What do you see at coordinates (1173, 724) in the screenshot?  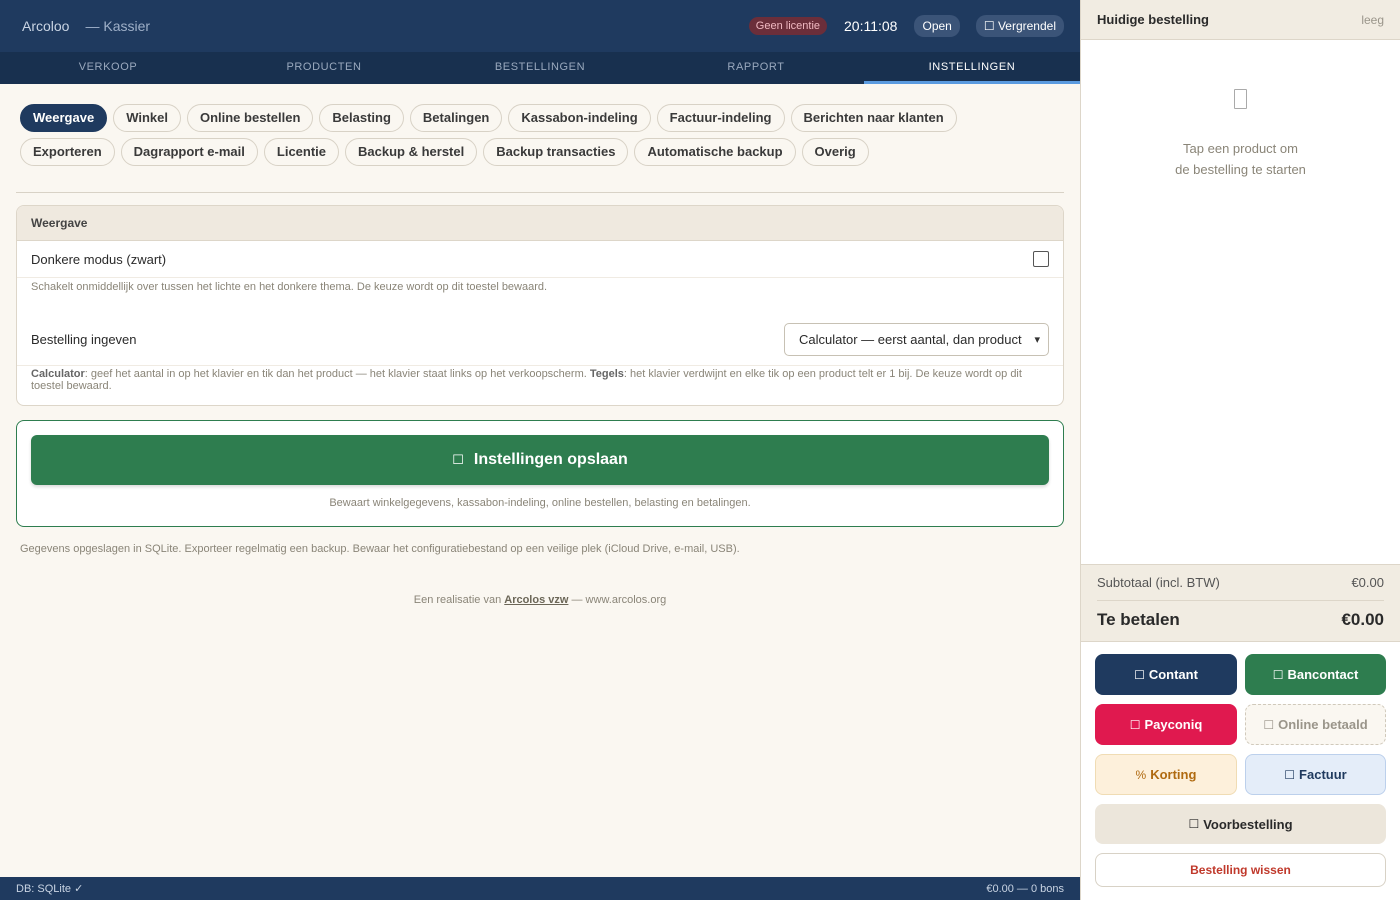 I see `payconiq-label: Payconiq` at bounding box center [1173, 724].